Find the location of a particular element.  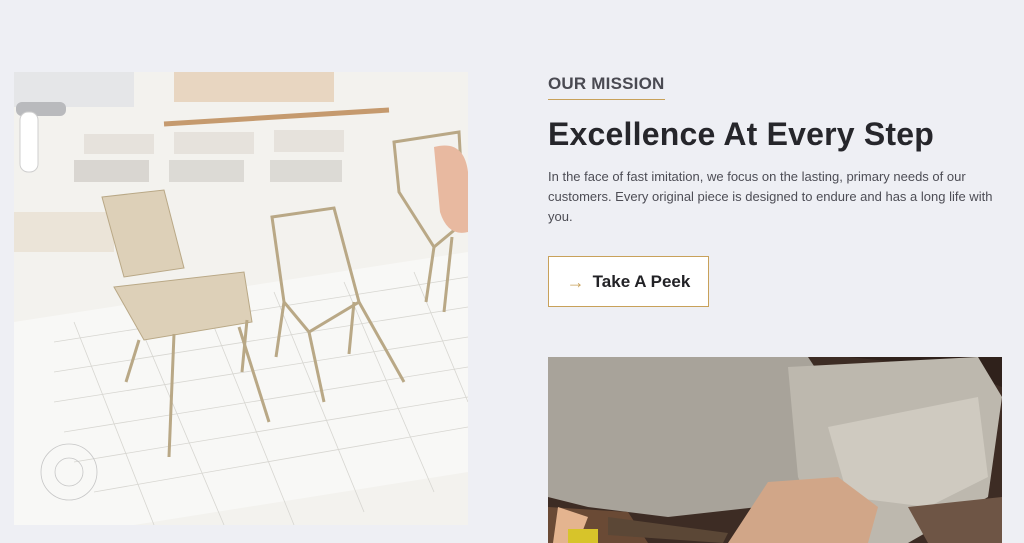

arrow-right-icon: → is located at coordinates (575, 281).